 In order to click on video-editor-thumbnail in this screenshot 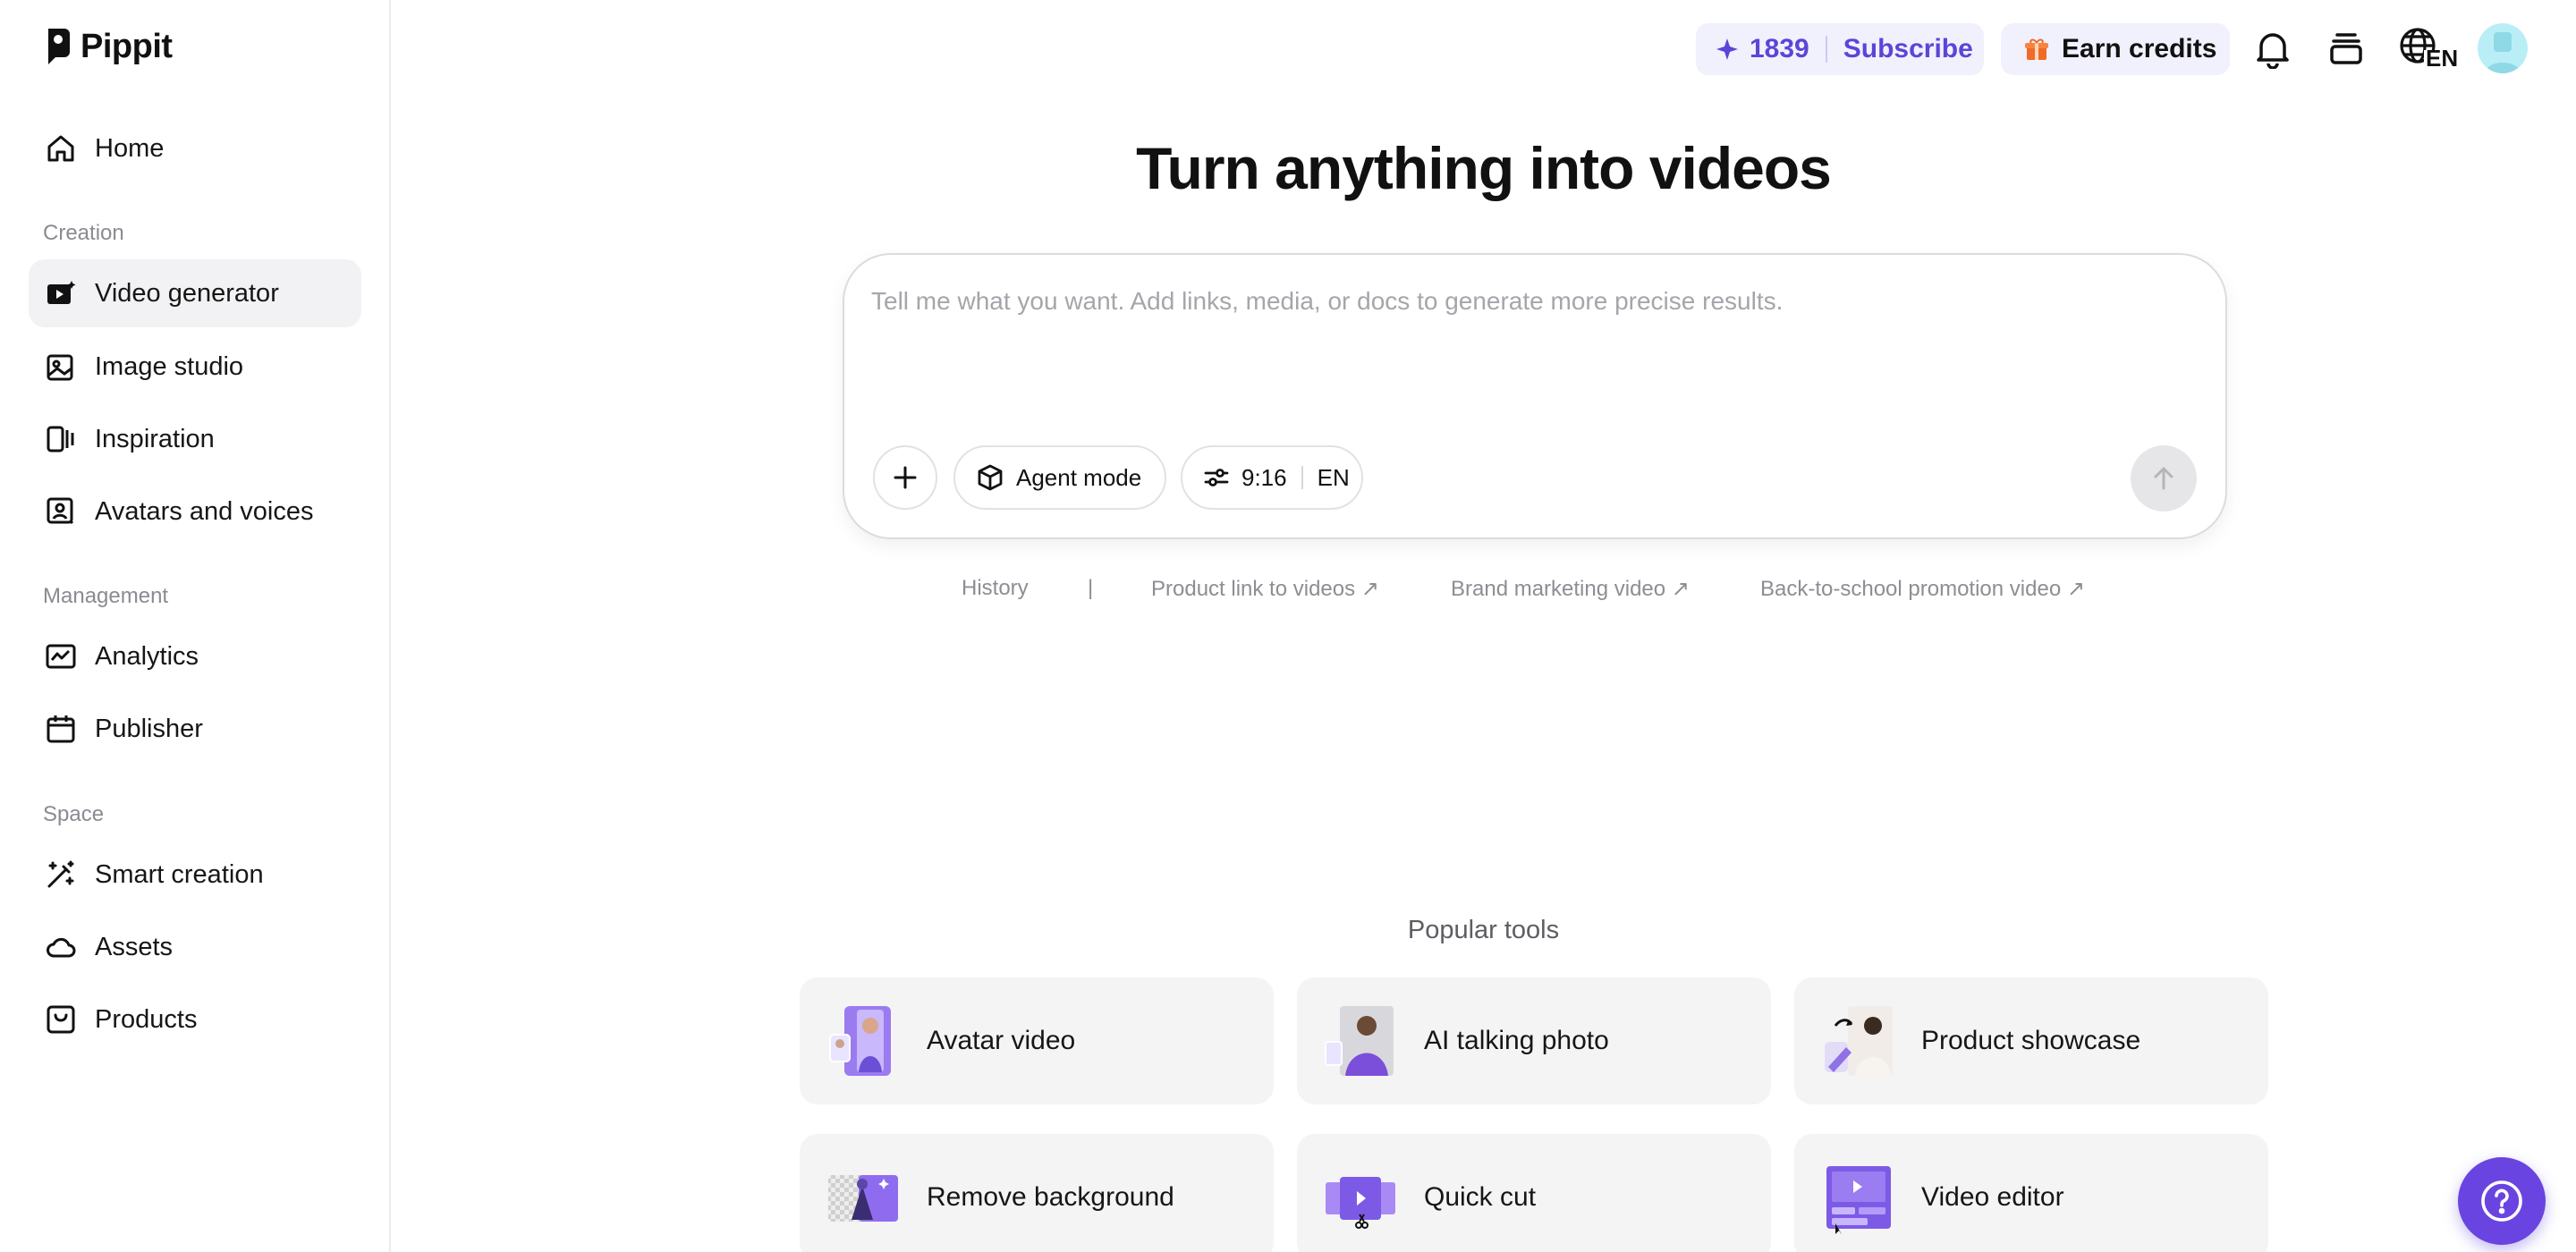, I will do `click(1858, 1200)`.